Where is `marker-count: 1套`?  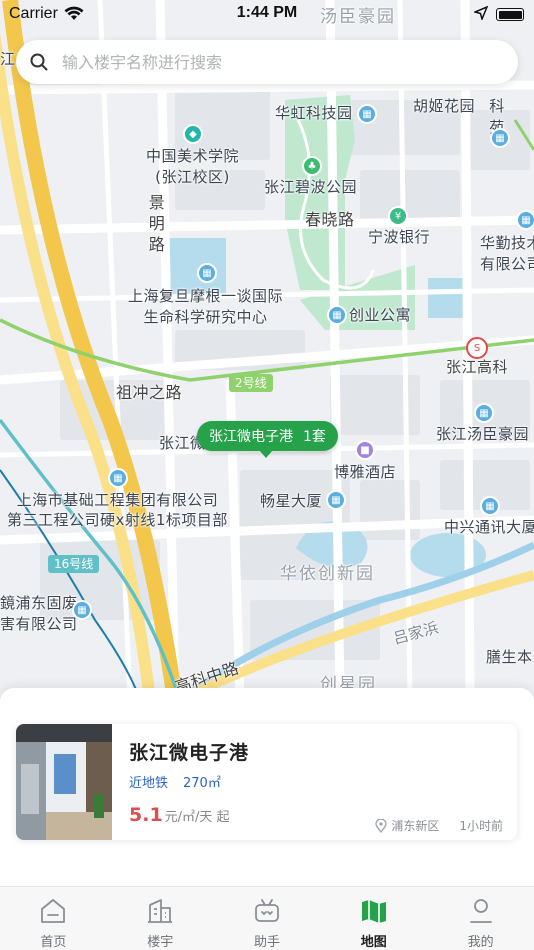
marker-count: 1套 is located at coordinates (314, 437).